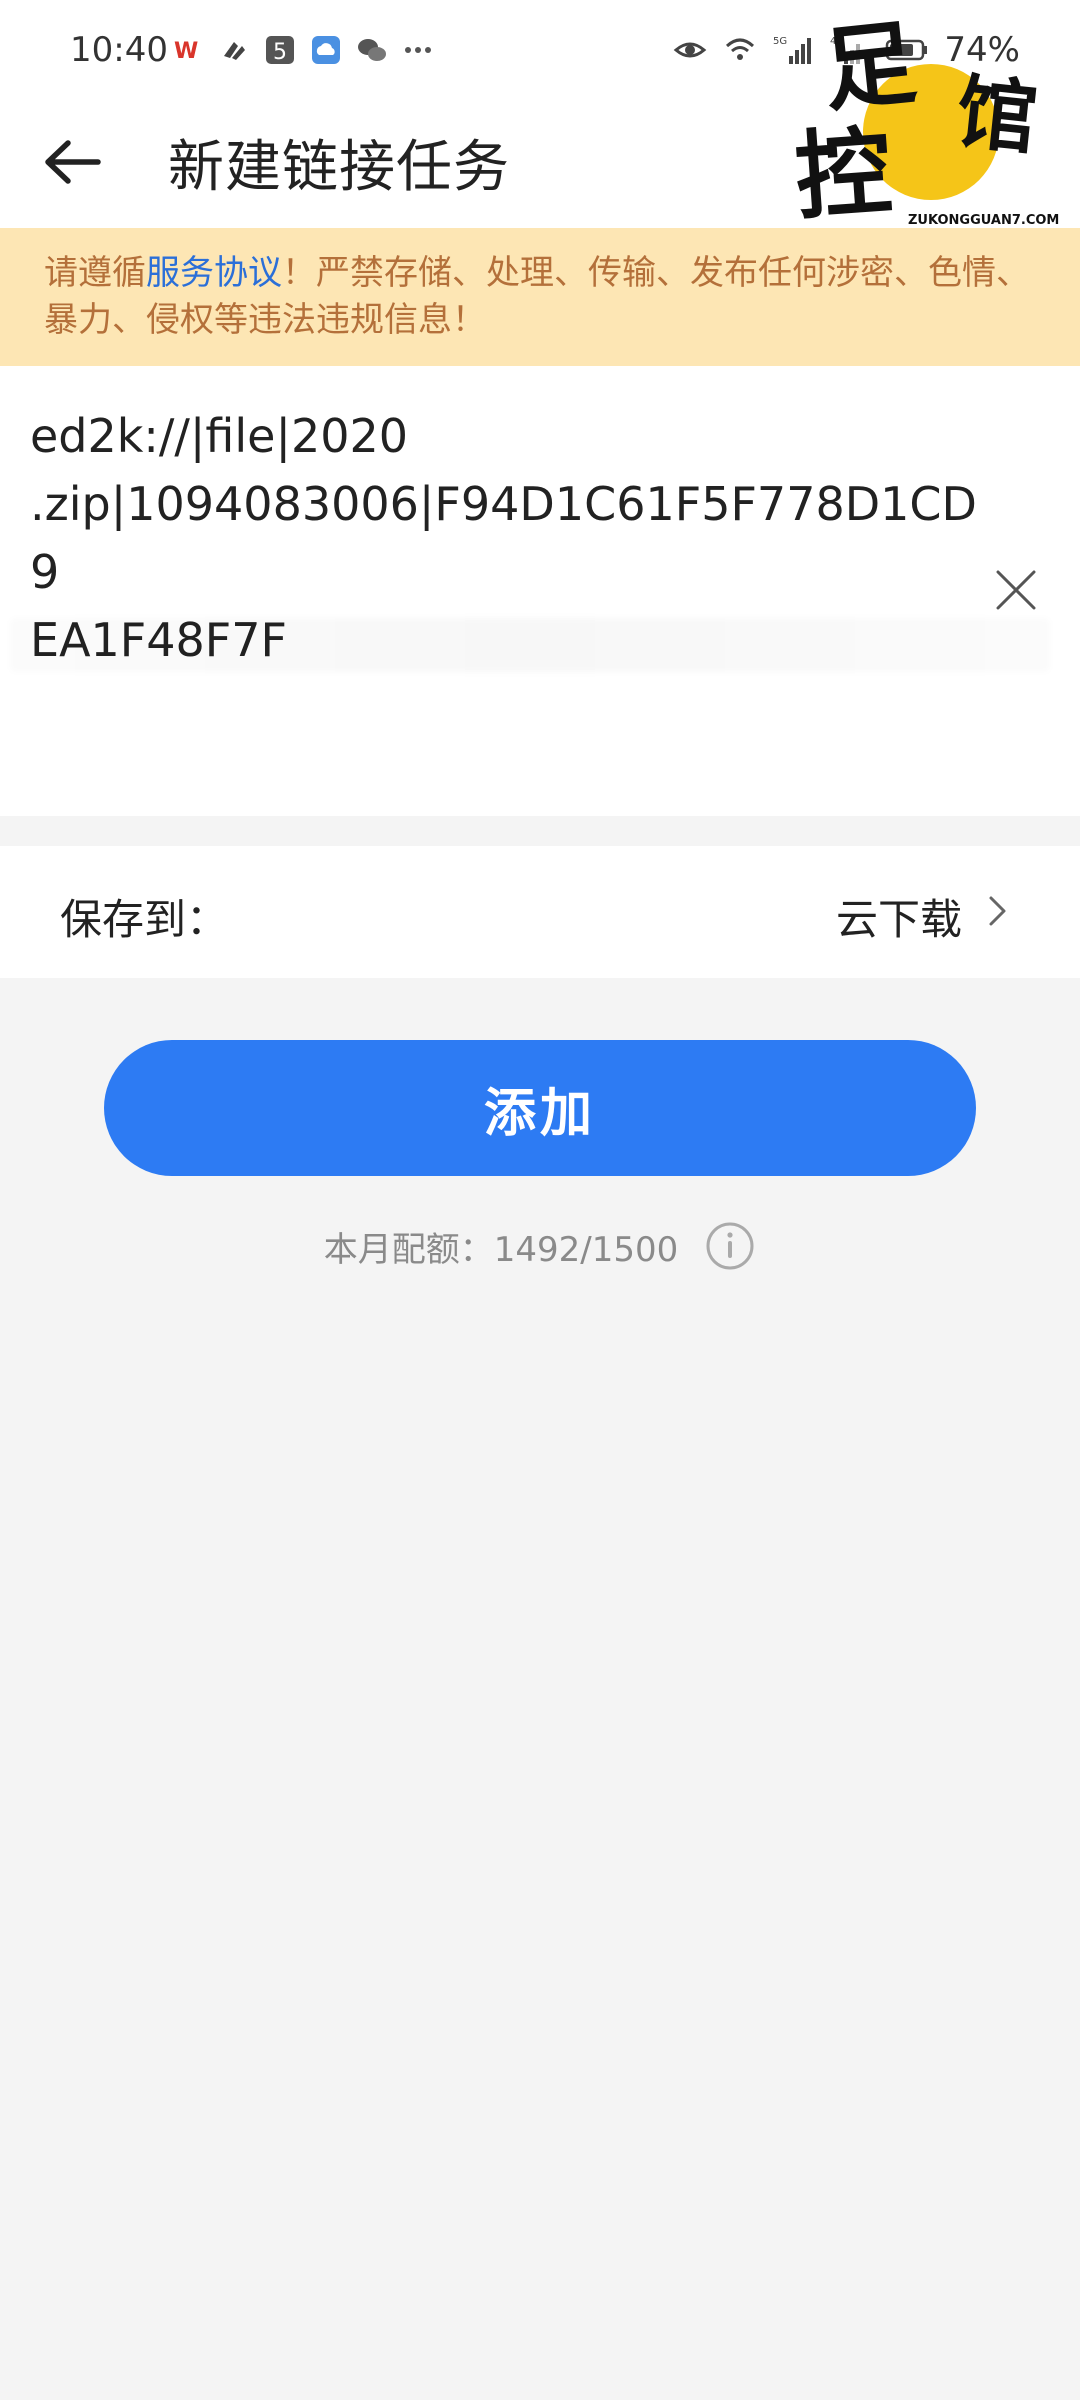 This screenshot has width=1080, height=2400. Describe the element at coordinates (997, 911) in the screenshot. I see `chevron-right-icon` at that location.